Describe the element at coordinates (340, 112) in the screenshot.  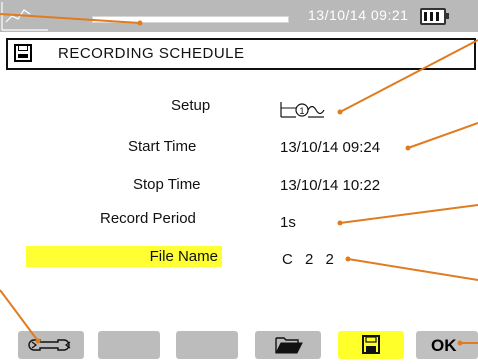
I see `callout-dot-setup` at that location.